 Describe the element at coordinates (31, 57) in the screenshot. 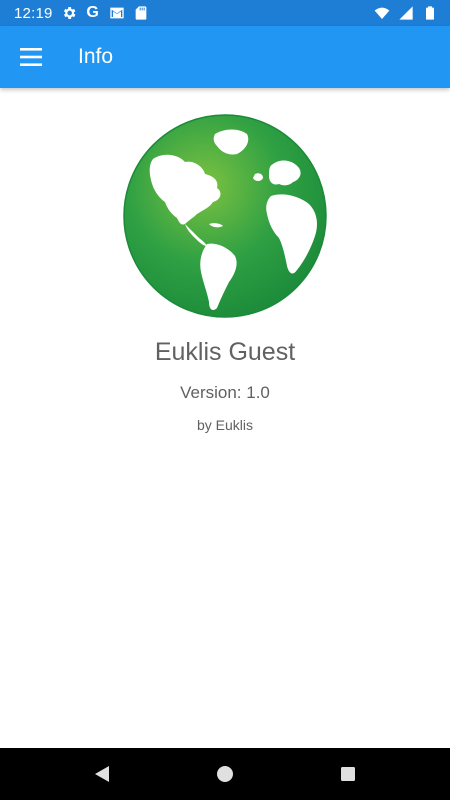

I see `hamburger-menu-icon` at that location.